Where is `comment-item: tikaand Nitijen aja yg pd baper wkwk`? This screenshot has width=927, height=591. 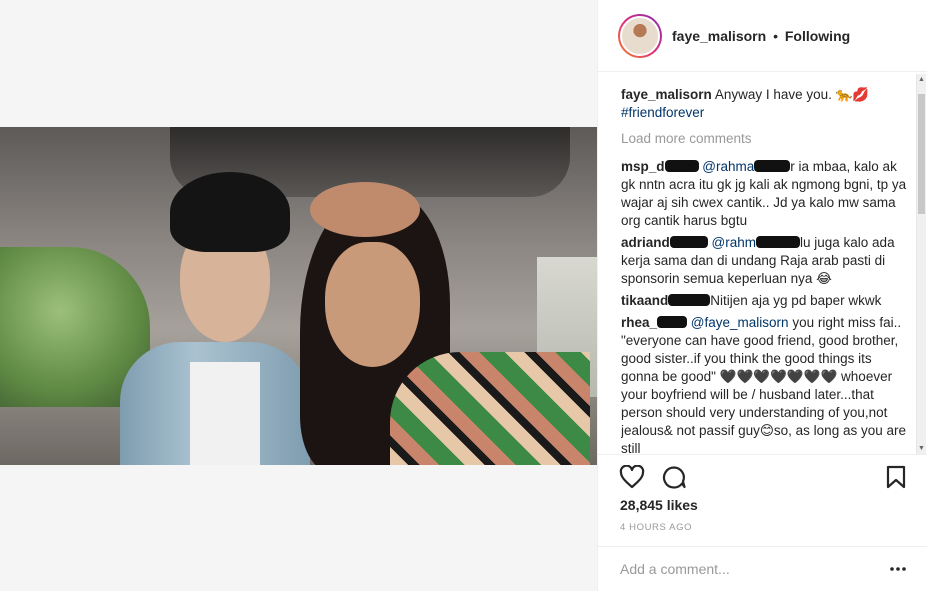
comment-item: tikaand Nitijen aja yg pd baper wkwk is located at coordinates (766, 301).